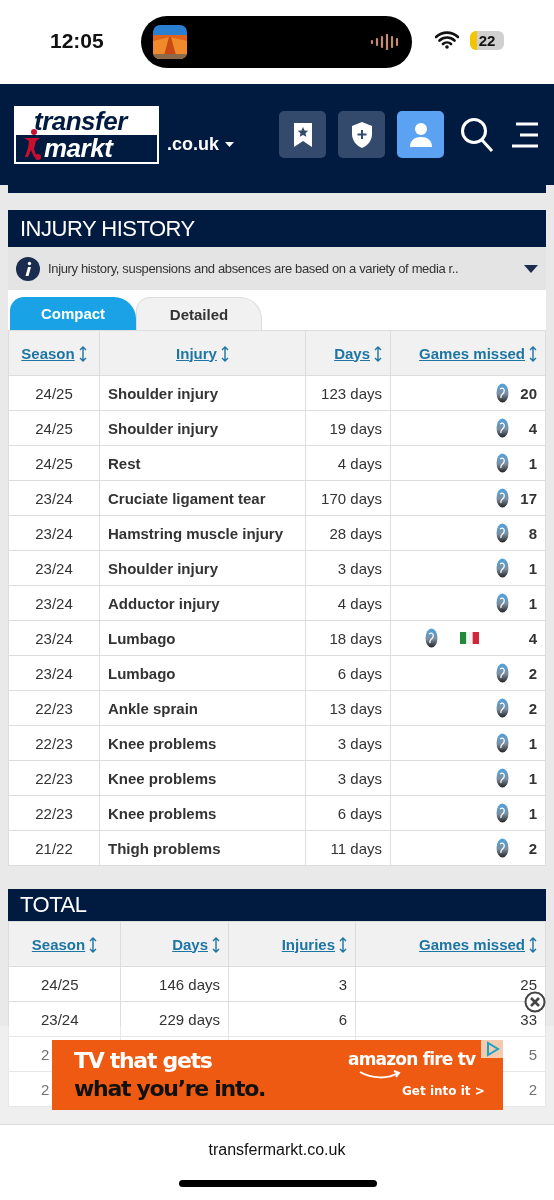  Describe the element at coordinates (348, 638) in the screenshot. I see `table-cell: 18 days` at that location.